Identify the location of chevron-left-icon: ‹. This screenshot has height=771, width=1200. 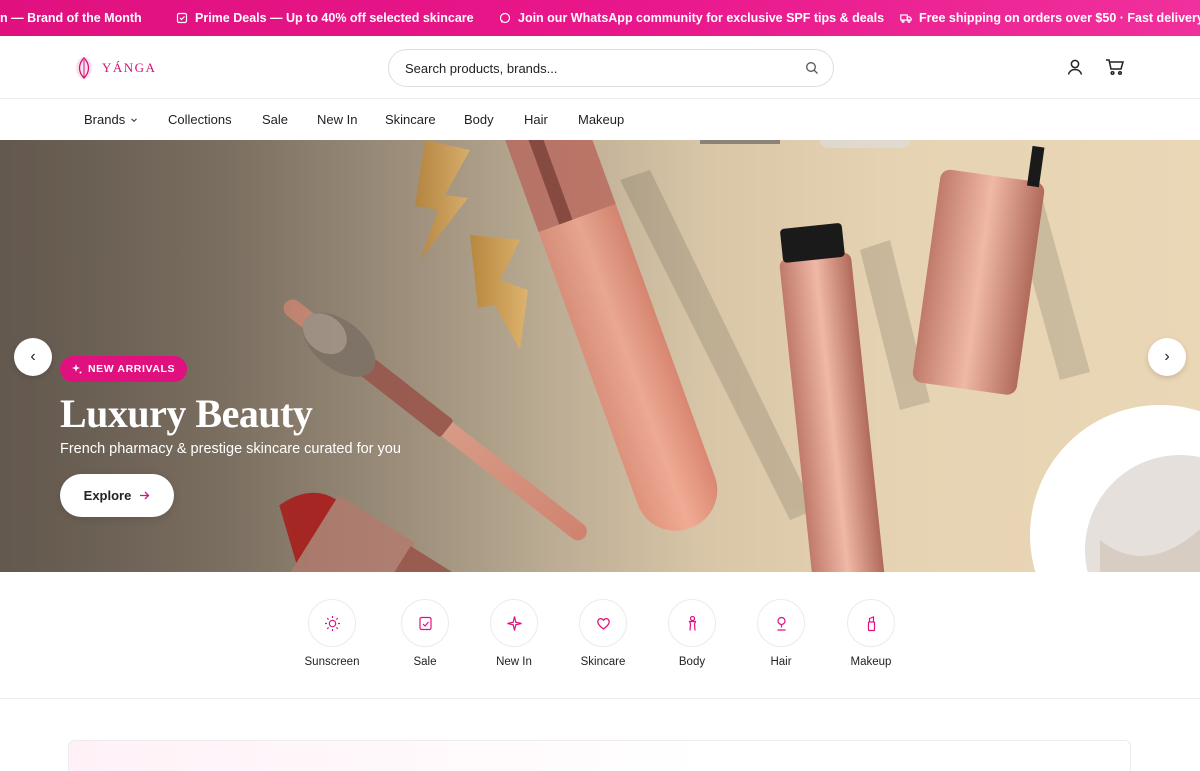
(33, 356).